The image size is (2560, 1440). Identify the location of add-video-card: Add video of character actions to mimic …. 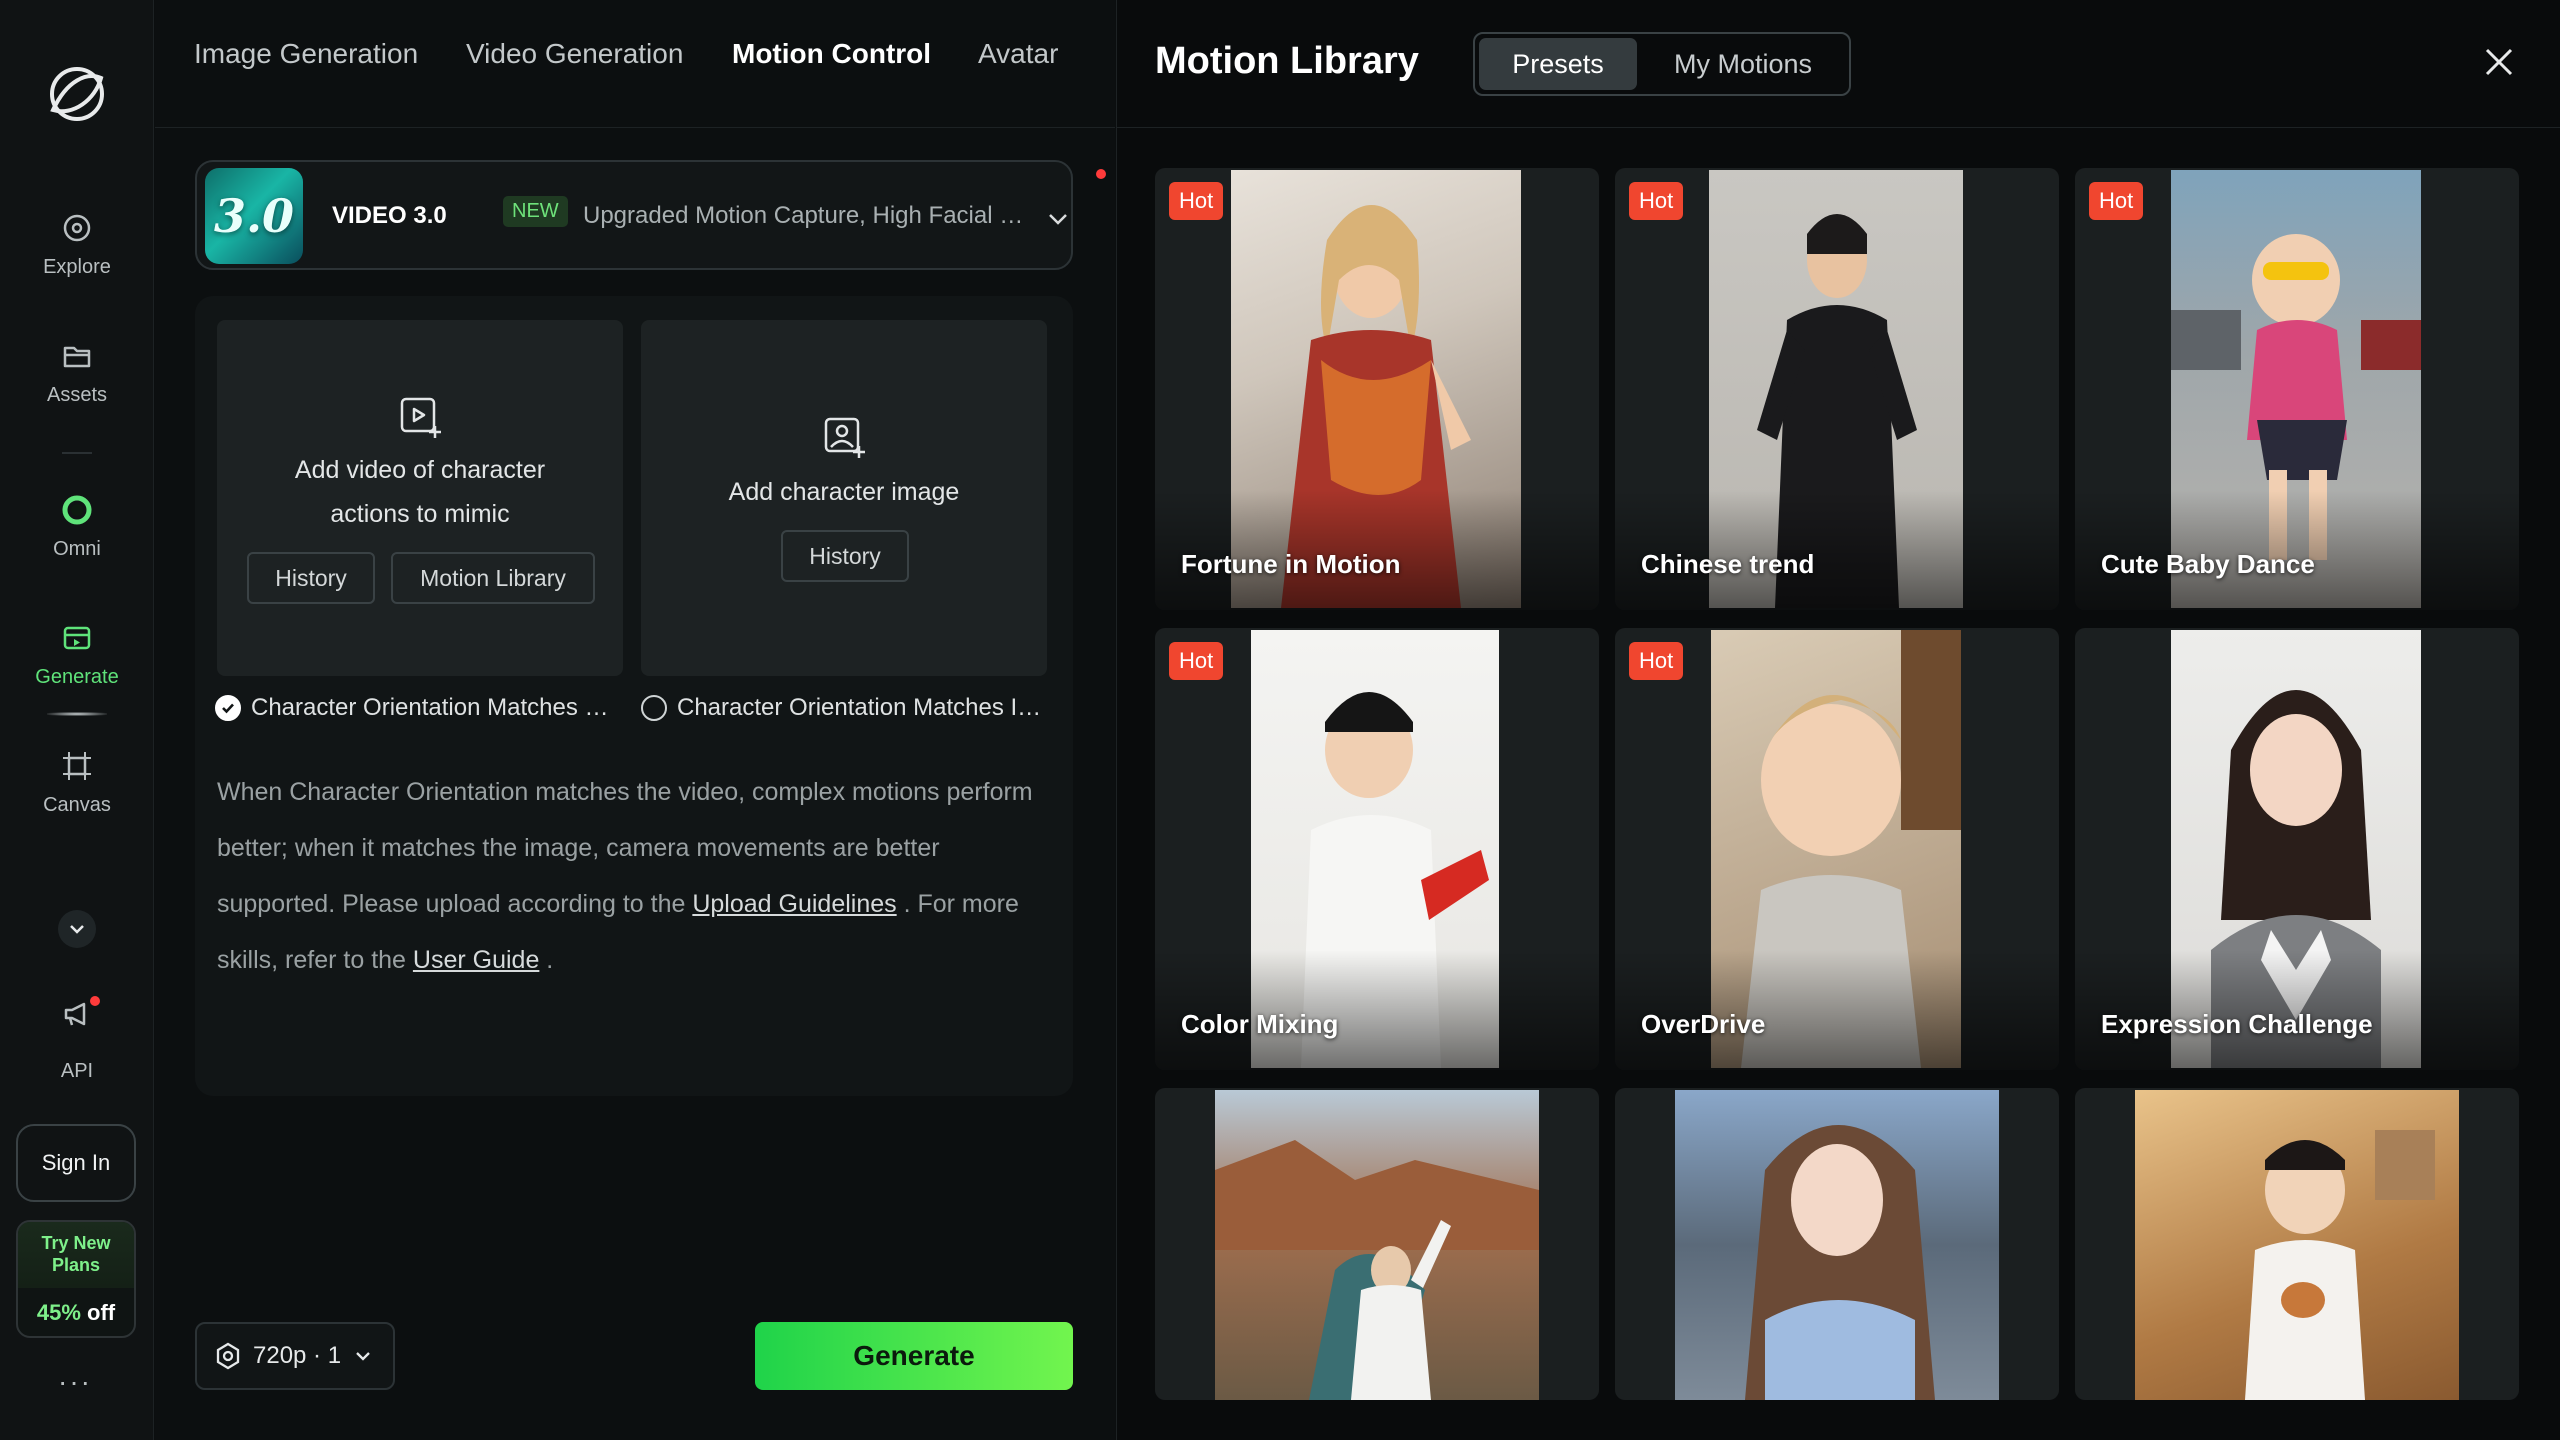
(420, 498).